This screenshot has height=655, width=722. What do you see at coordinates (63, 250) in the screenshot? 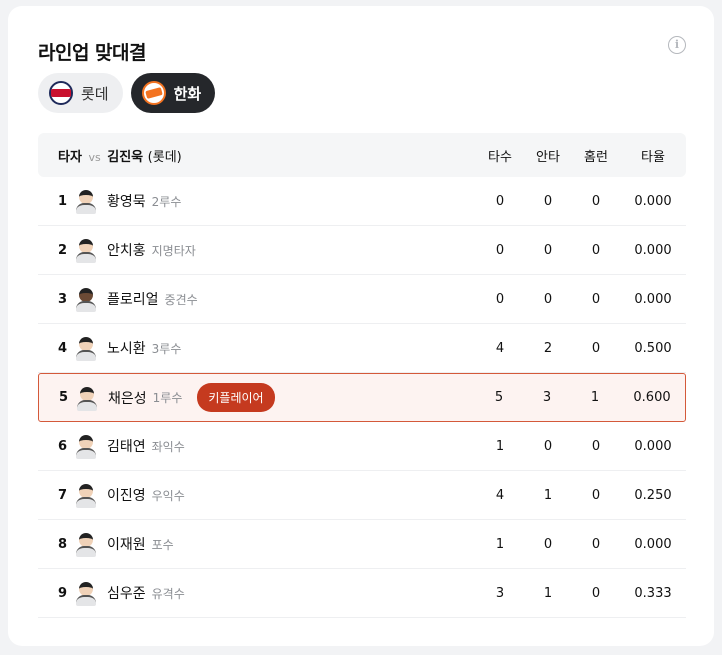
I see `batting-order: 2` at bounding box center [63, 250].